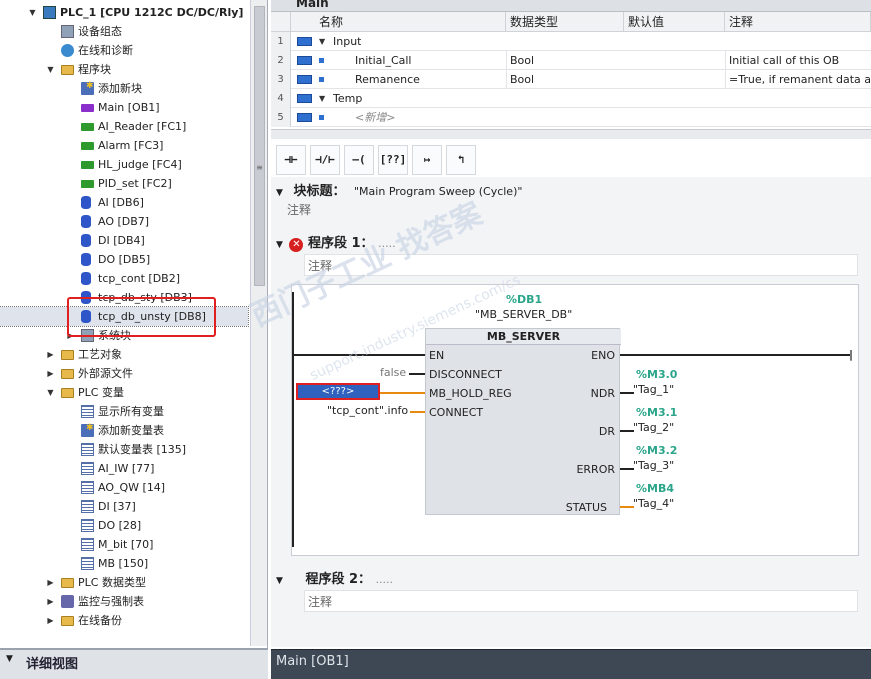 This screenshot has height=679, width=871. What do you see at coordinates (375, 117) in the screenshot?
I see `row-name: <新增>` at bounding box center [375, 117].